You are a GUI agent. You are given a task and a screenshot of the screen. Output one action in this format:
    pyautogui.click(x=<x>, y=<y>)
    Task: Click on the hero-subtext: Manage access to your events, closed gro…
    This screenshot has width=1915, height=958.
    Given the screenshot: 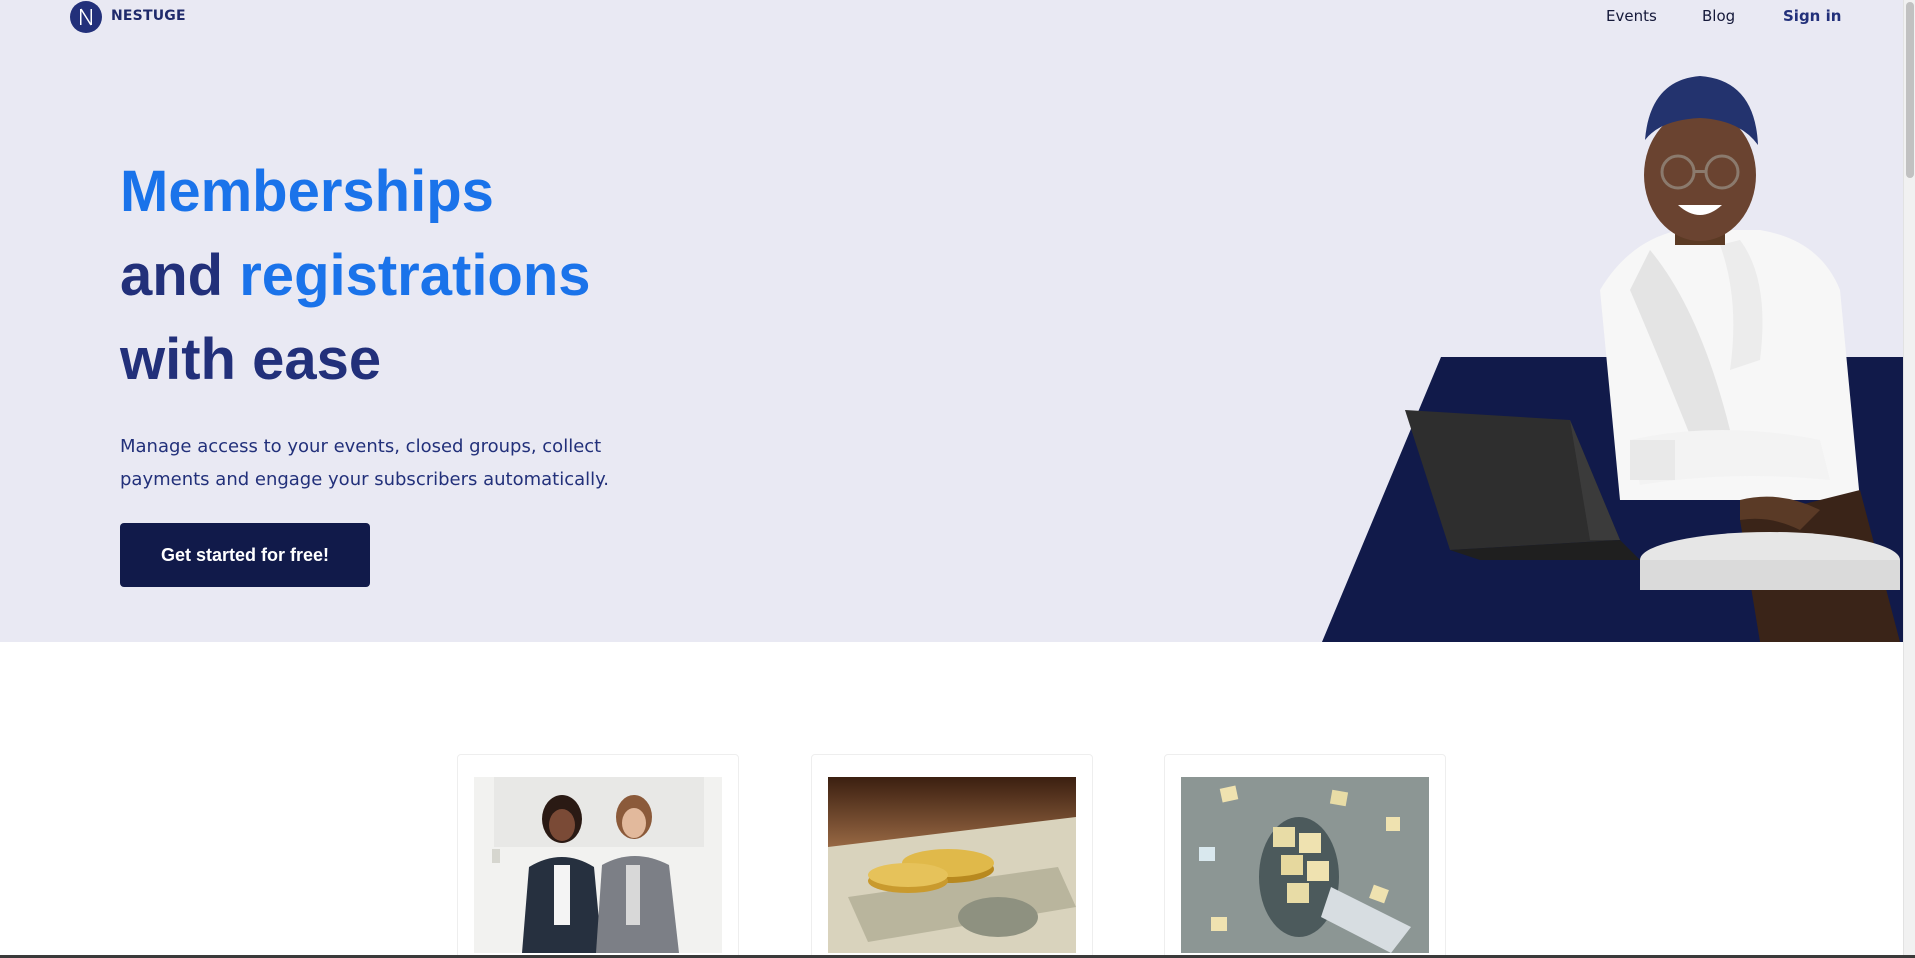 What is the action you would take?
    pyautogui.click(x=400, y=463)
    